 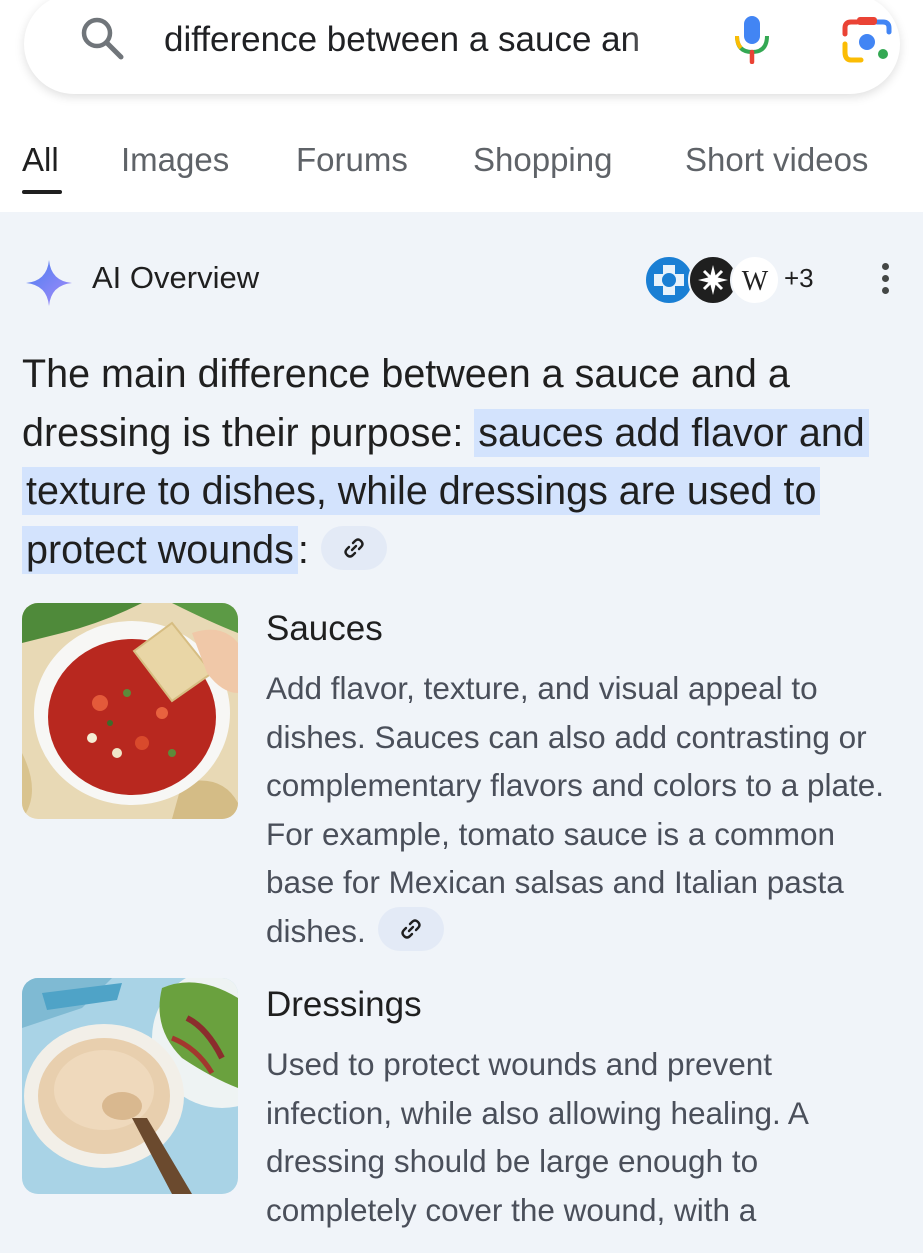 I want to click on search-bar: difference between a sauce an, so click(x=462, y=47).